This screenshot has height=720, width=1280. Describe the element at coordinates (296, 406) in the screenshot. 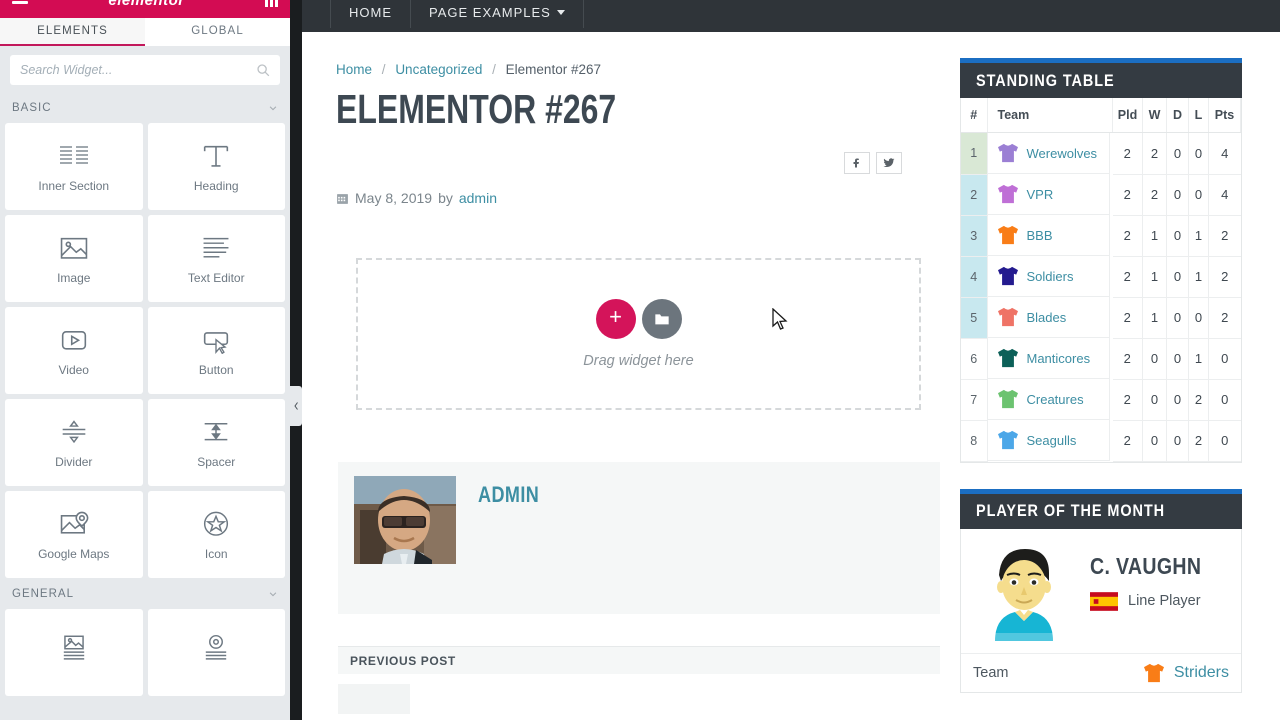

I see `panel-collapse-handle` at that location.